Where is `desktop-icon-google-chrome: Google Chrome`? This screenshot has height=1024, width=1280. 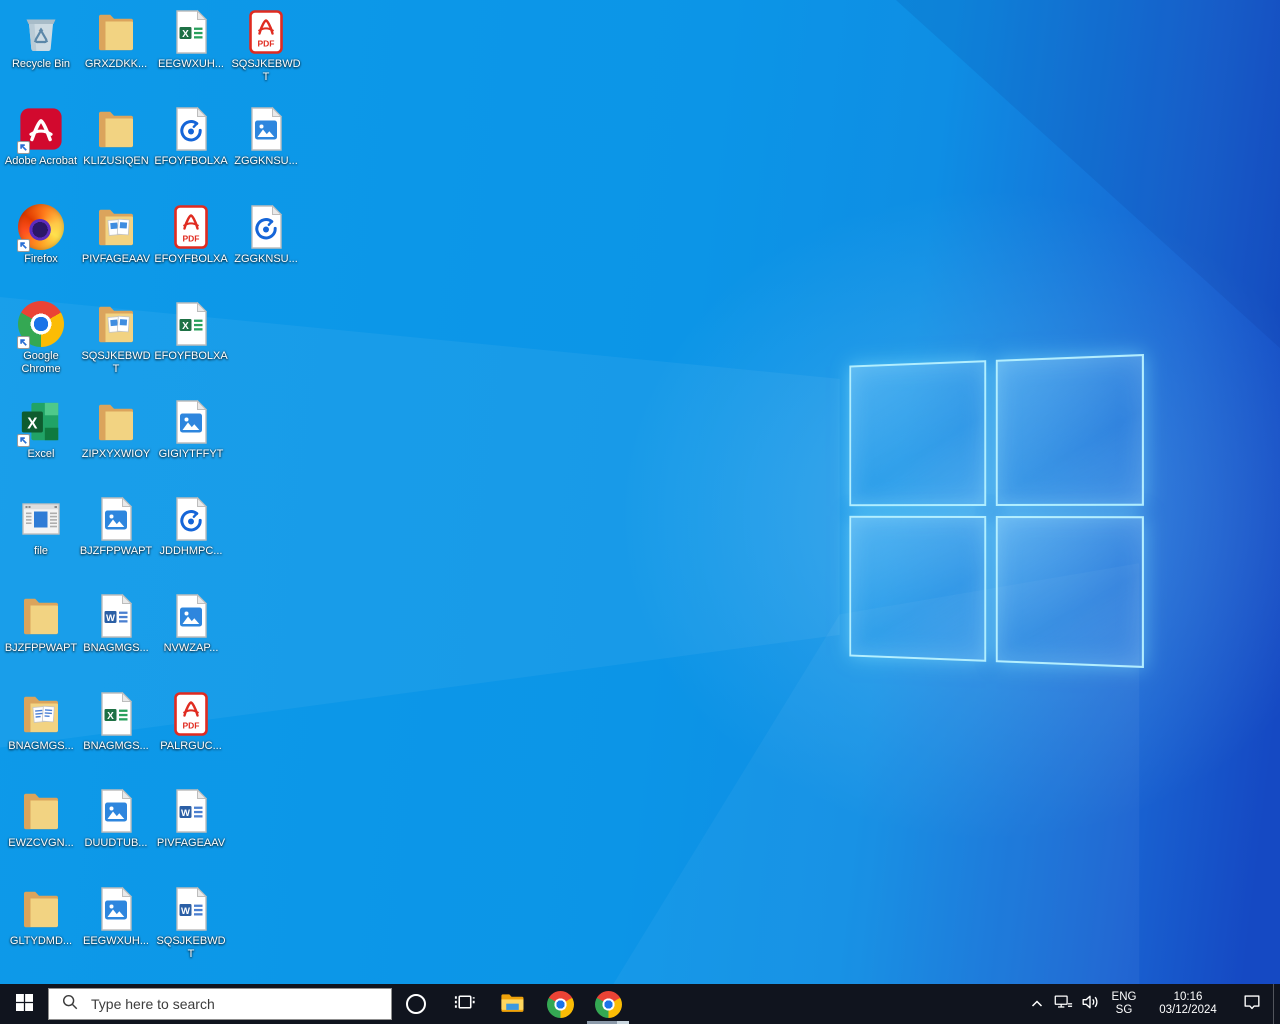
desktop-icon-google-chrome: Google Chrome is located at coordinates (41, 338).